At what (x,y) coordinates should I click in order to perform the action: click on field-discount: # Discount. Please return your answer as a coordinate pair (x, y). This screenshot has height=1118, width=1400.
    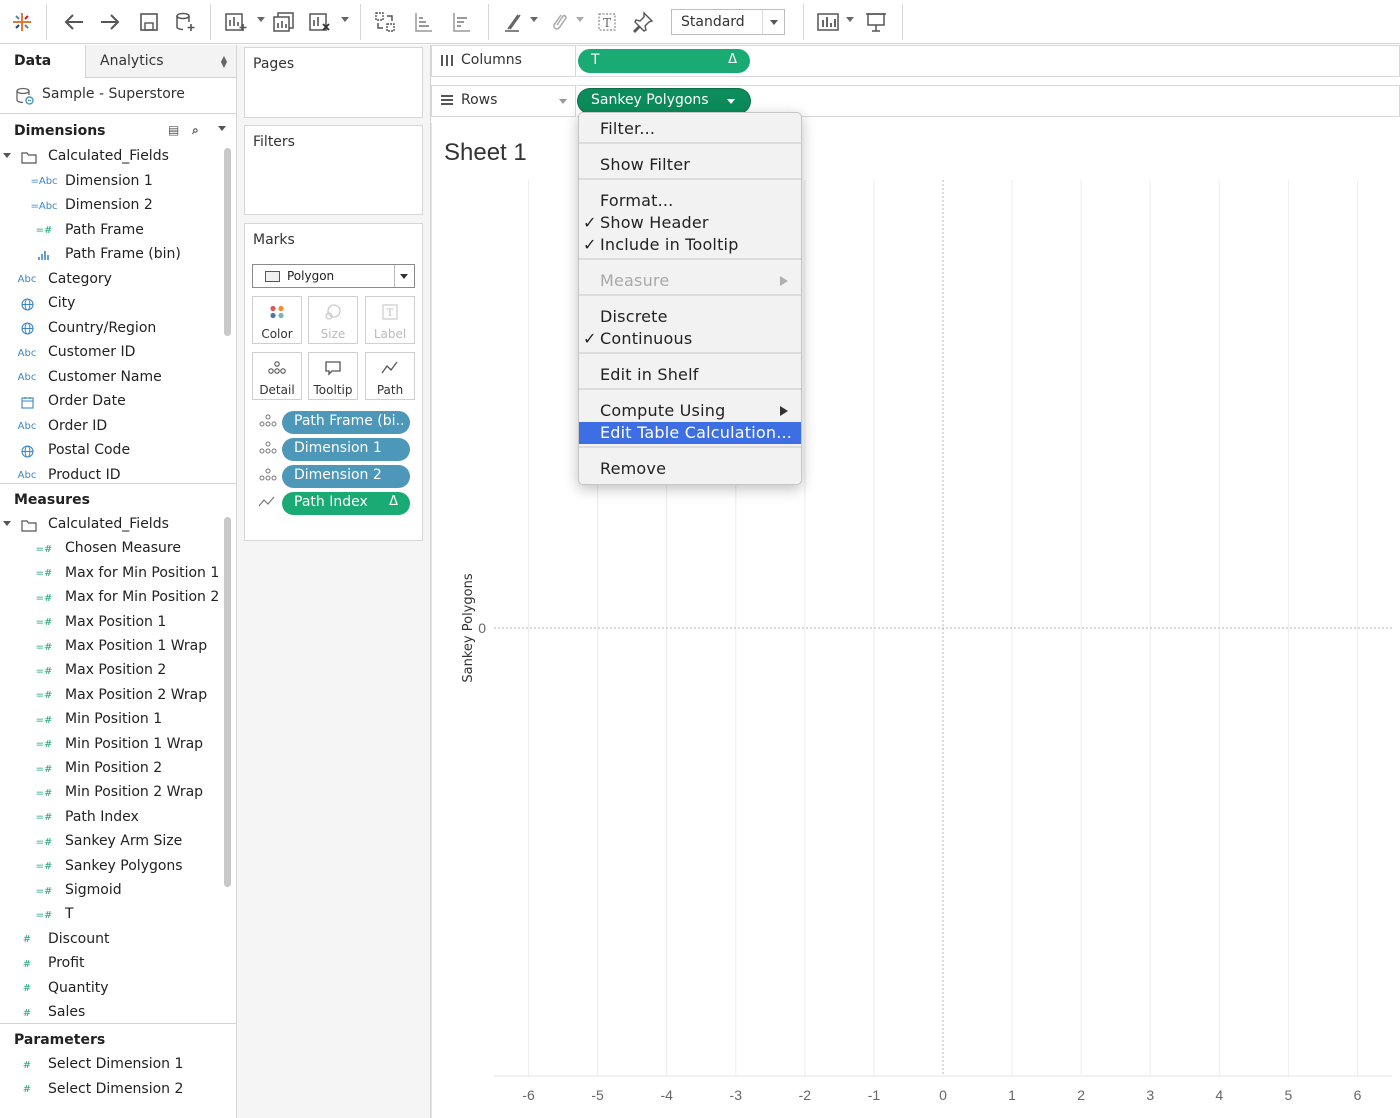
    Looking at the image, I should click on (110, 940).